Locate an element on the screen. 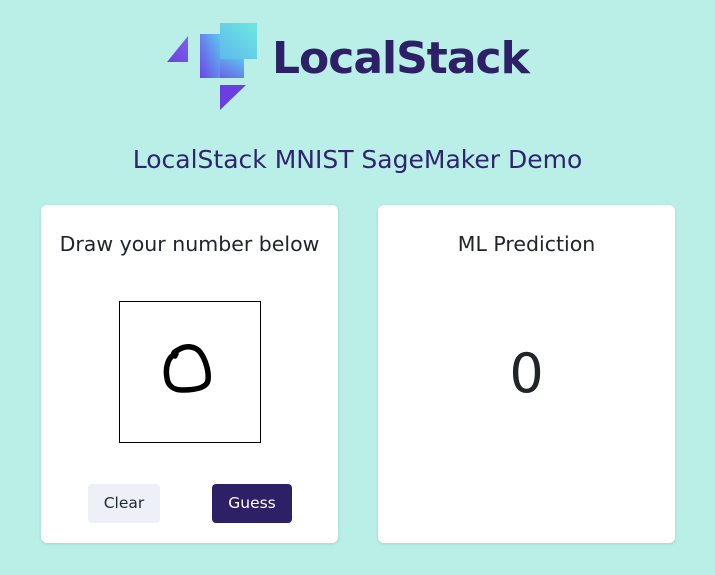 This screenshot has width=715, height=575. prediction-value: 0 is located at coordinates (526, 373).